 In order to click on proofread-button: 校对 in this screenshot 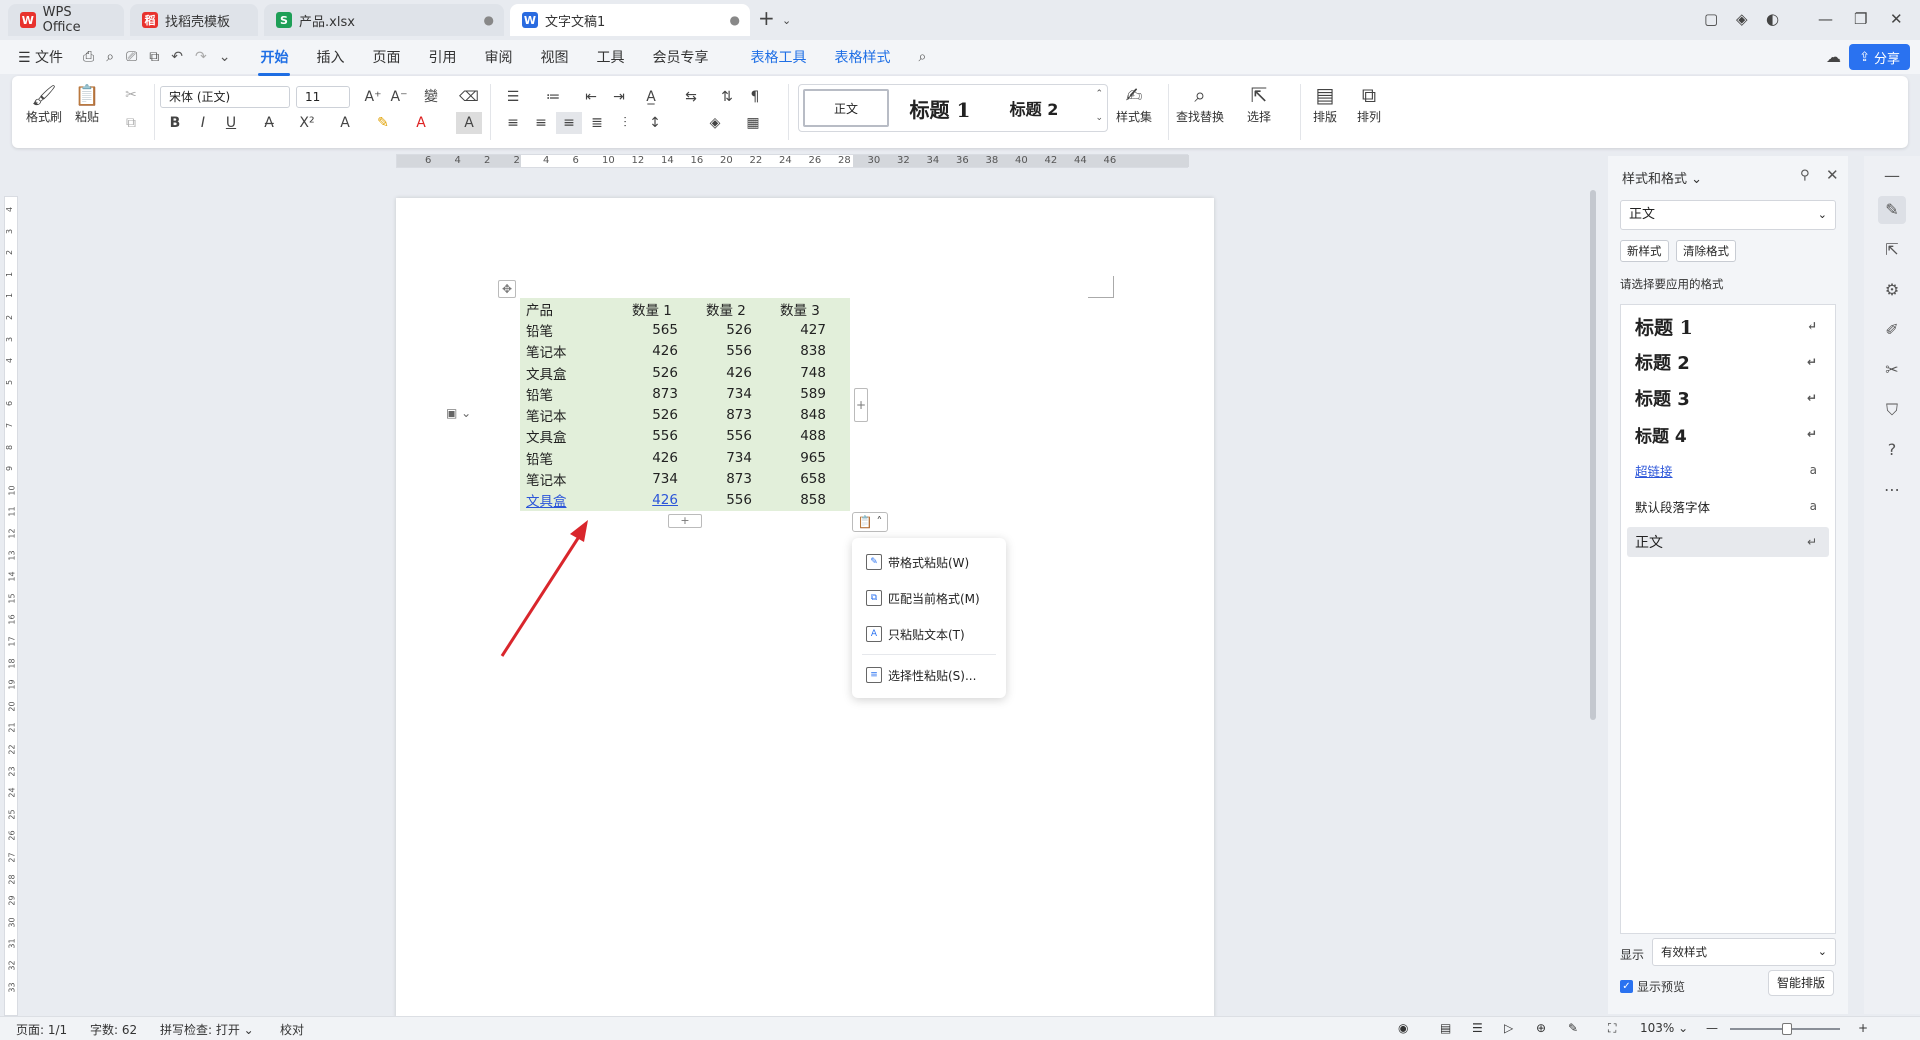, I will do `click(292, 1029)`.